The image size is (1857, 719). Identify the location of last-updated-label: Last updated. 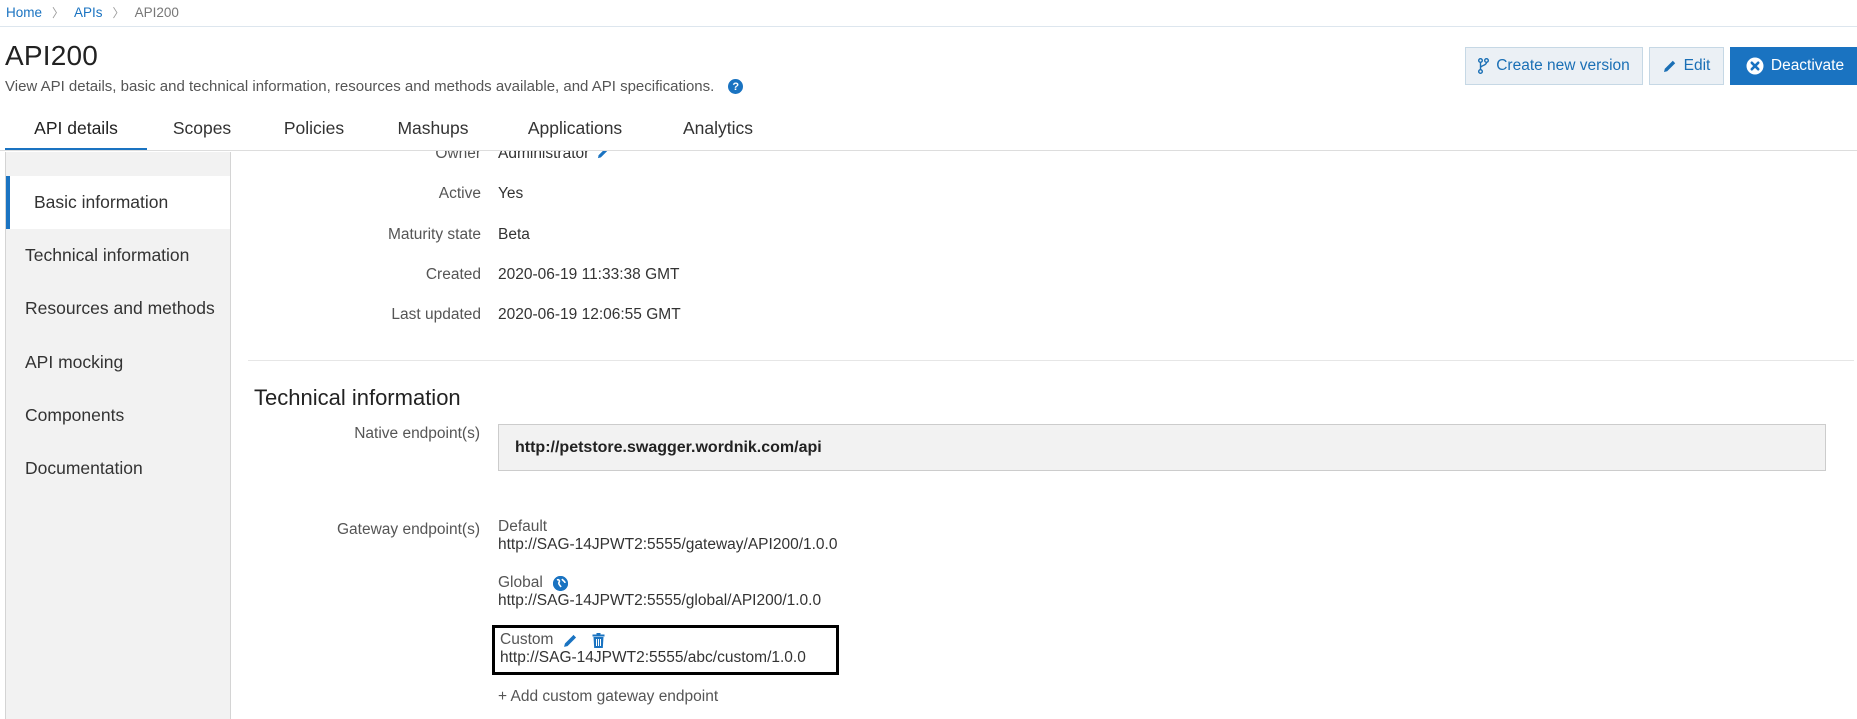
(436, 314).